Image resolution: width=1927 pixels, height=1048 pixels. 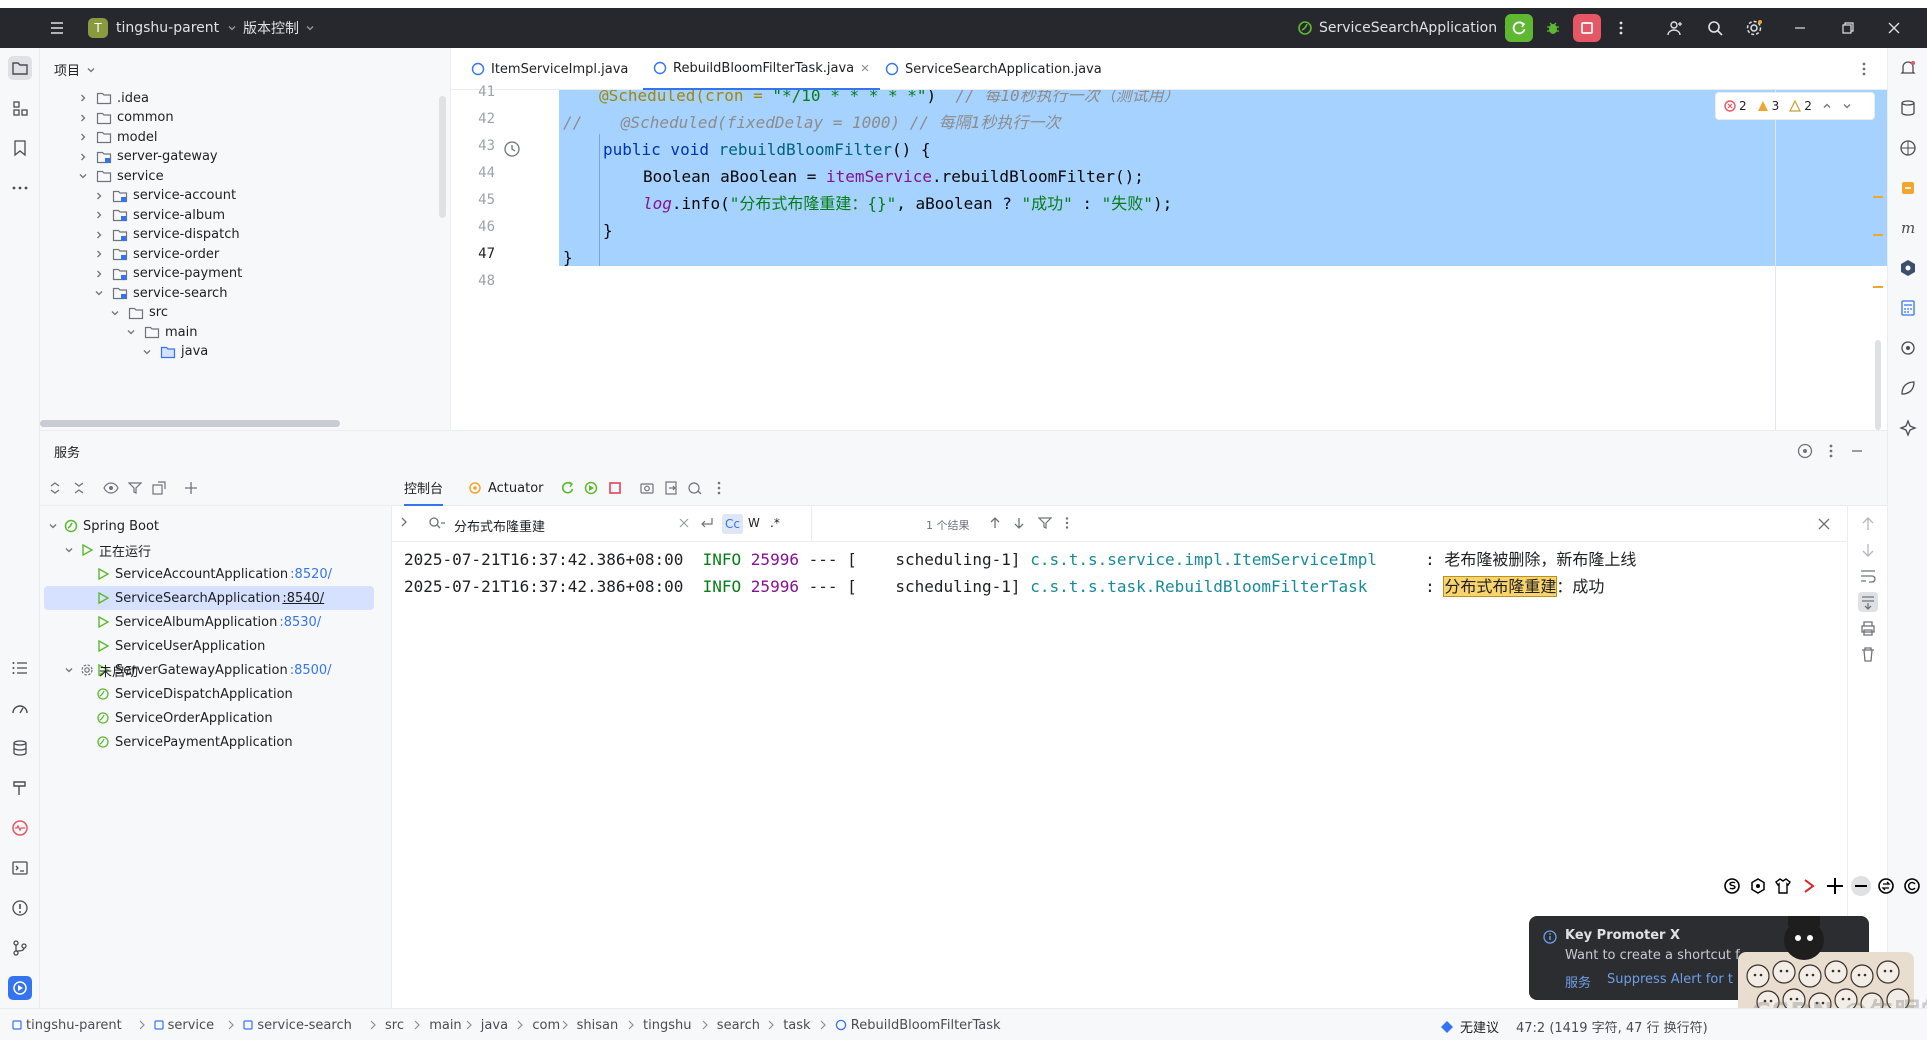 What do you see at coordinates (67, 1025) in the screenshot?
I see `breadcrumb-item: tingshu-parent` at bounding box center [67, 1025].